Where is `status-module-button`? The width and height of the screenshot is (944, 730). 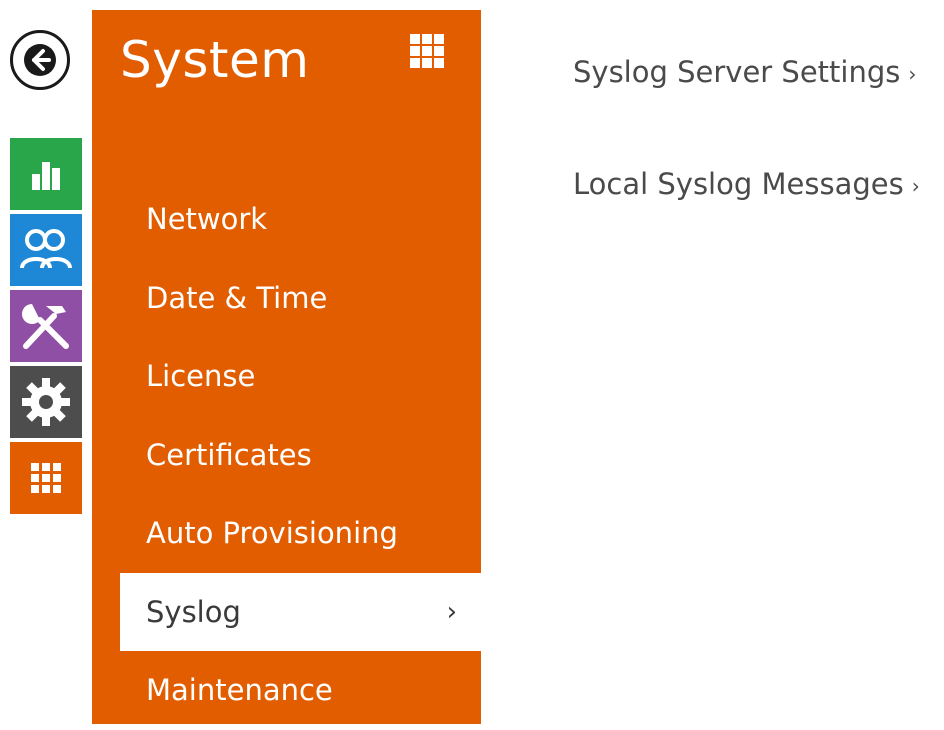
status-module-button is located at coordinates (46, 174).